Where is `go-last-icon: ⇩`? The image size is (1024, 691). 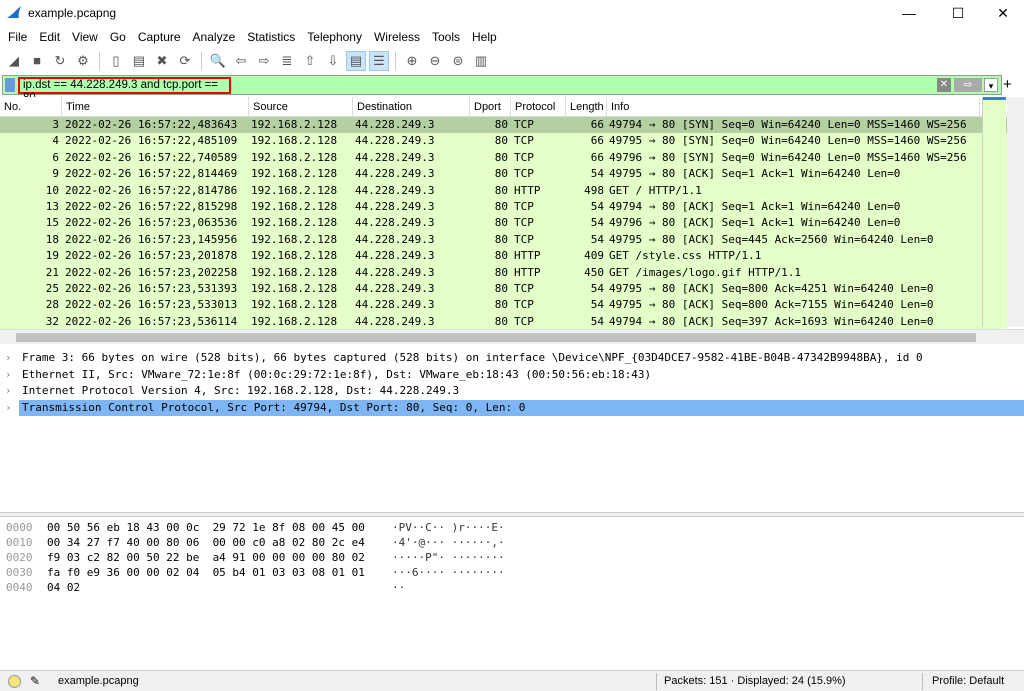
go-last-icon: ⇩ is located at coordinates (333, 61).